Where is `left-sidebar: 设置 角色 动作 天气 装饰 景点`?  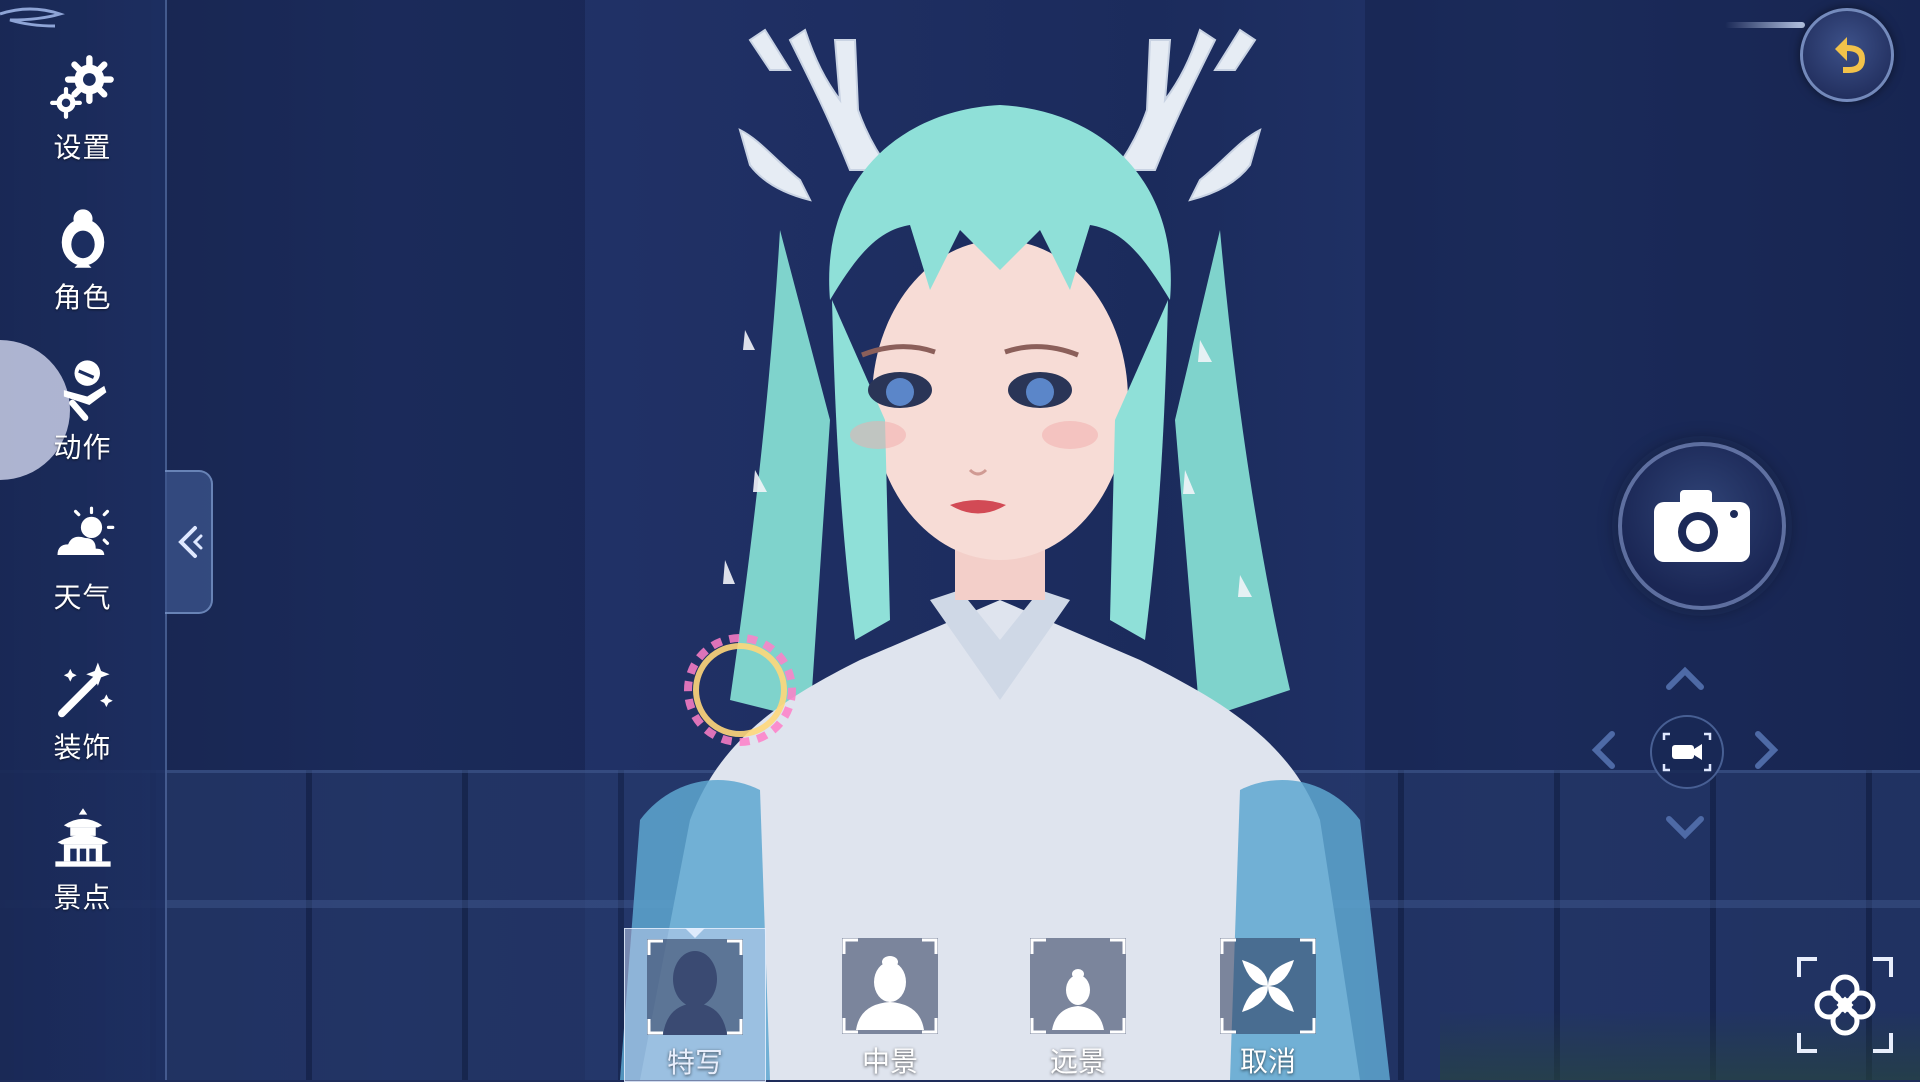
left-sidebar: 设置 角色 动作 天气 装饰 景点 is located at coordinates (83, 540).